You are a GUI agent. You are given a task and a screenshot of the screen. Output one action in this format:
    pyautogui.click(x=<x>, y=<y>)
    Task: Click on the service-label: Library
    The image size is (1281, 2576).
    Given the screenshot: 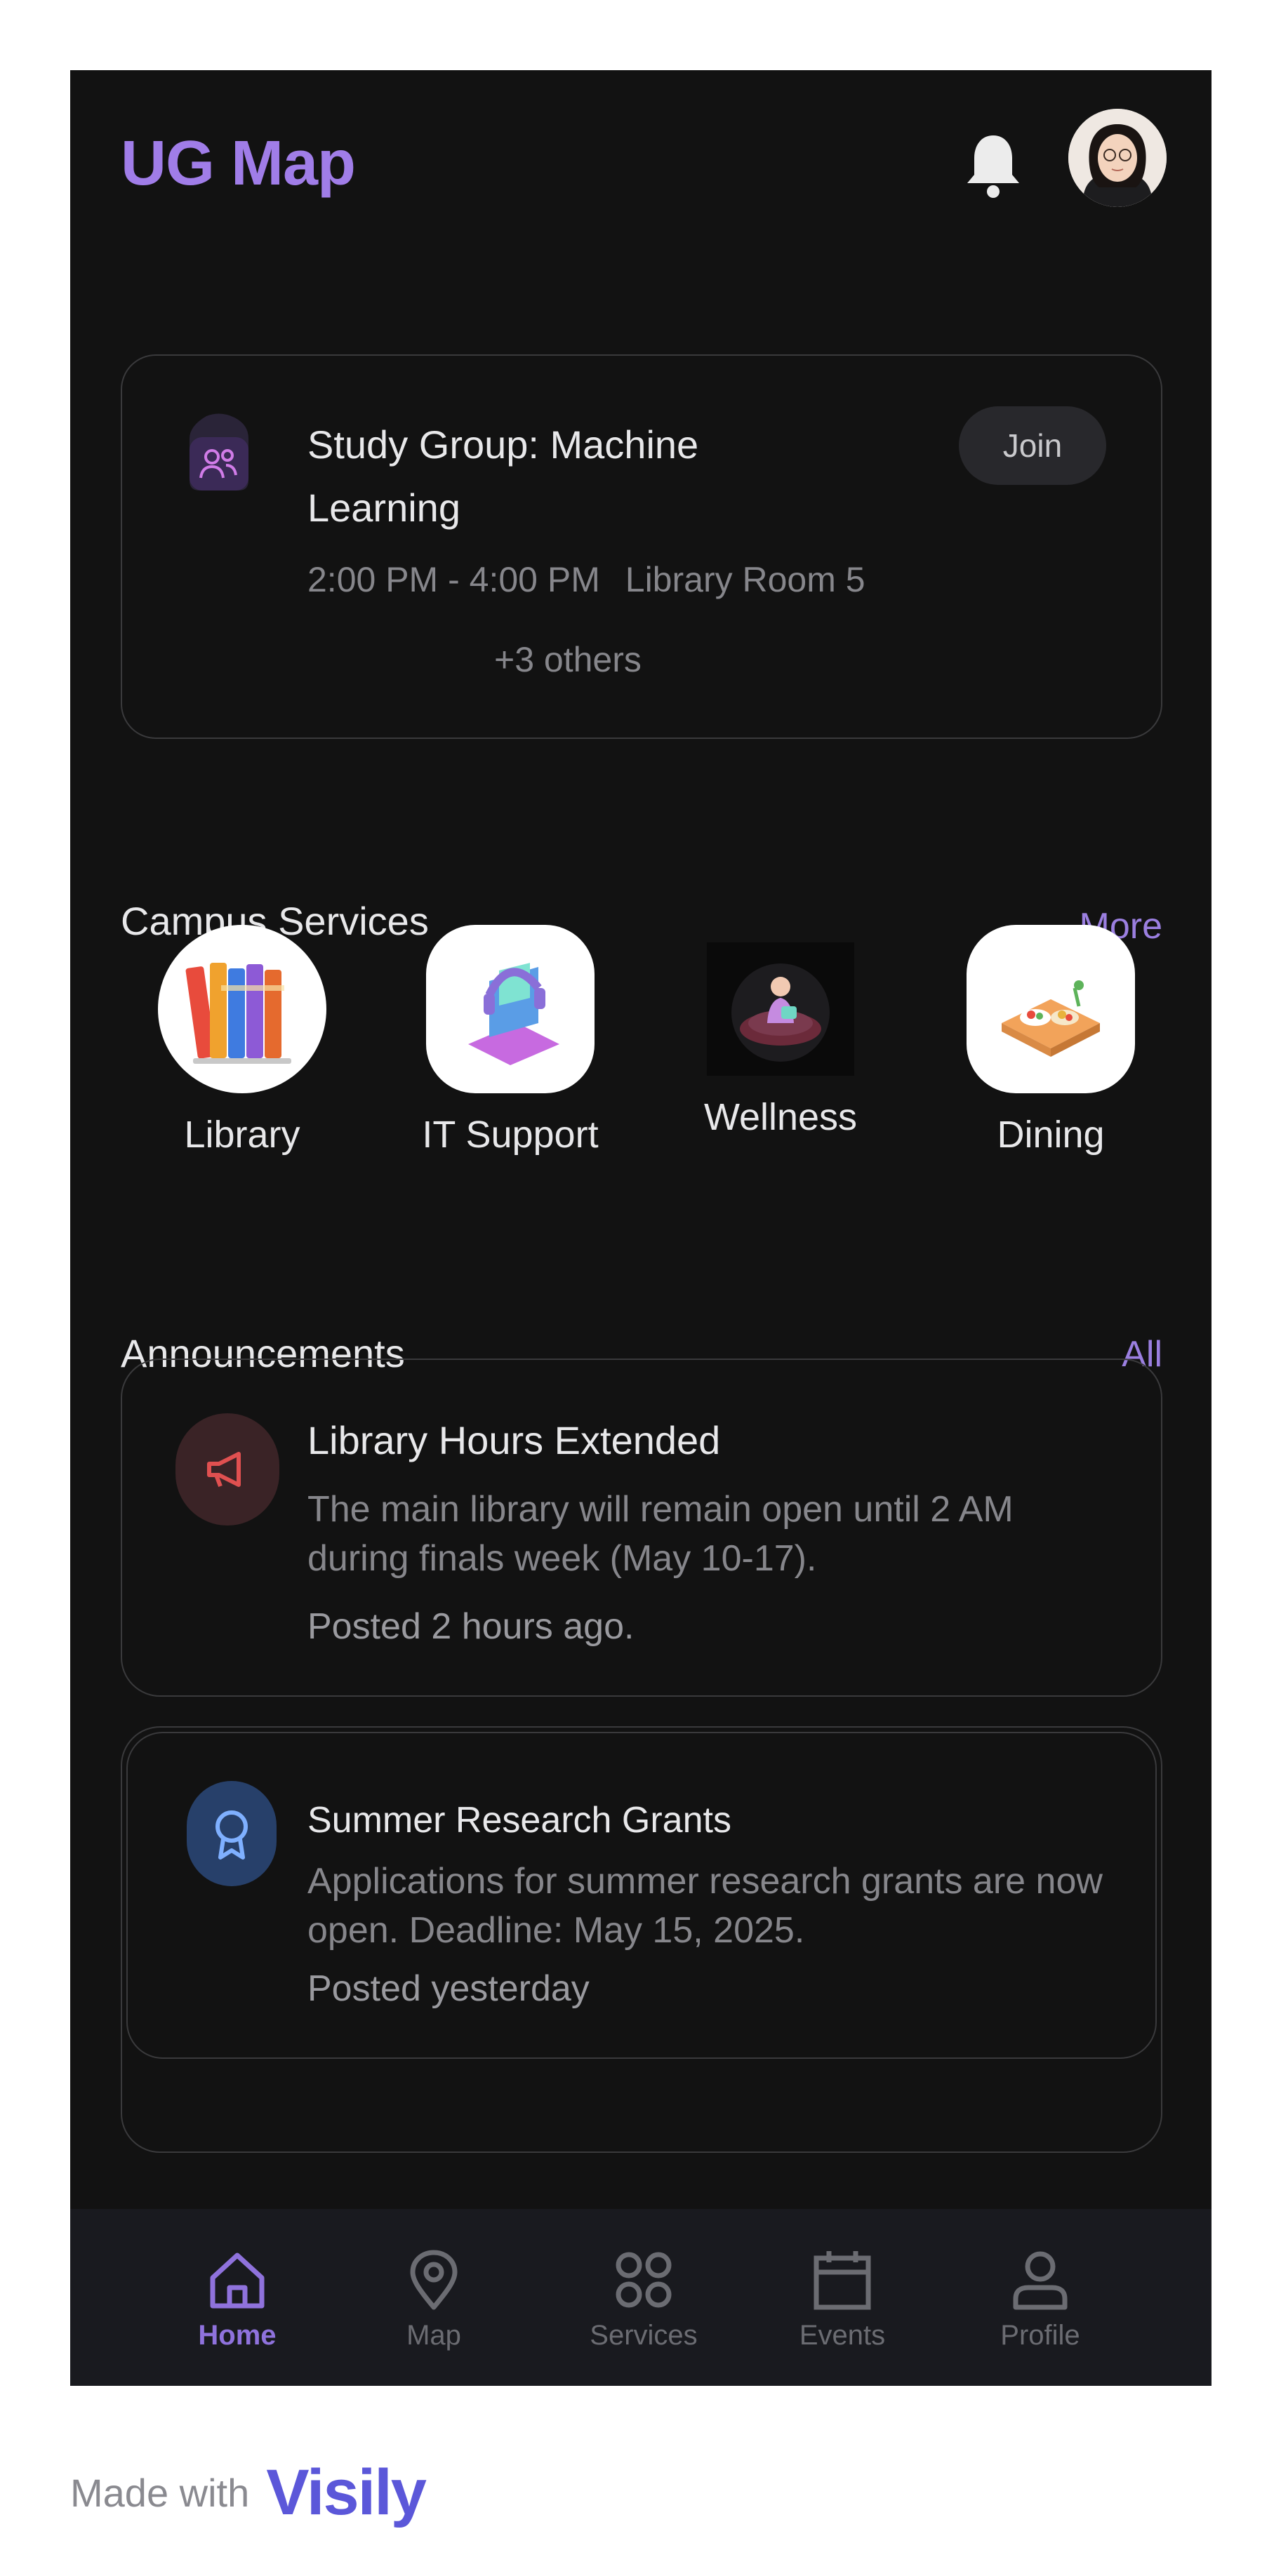 What is the action you would take?
    pyautogui.click(x=242, y=1135)
    